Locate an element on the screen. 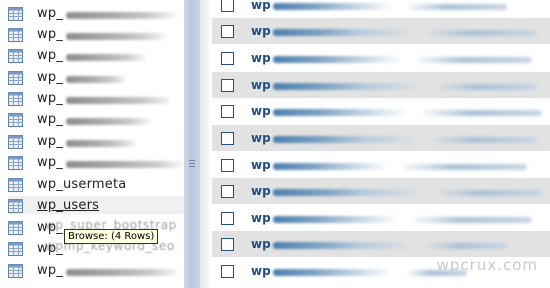 Image resolution: width=550 pixels, height=288 pixels. tree-item-usermeta: wp_usermeta is located at coordinates (96, 184).